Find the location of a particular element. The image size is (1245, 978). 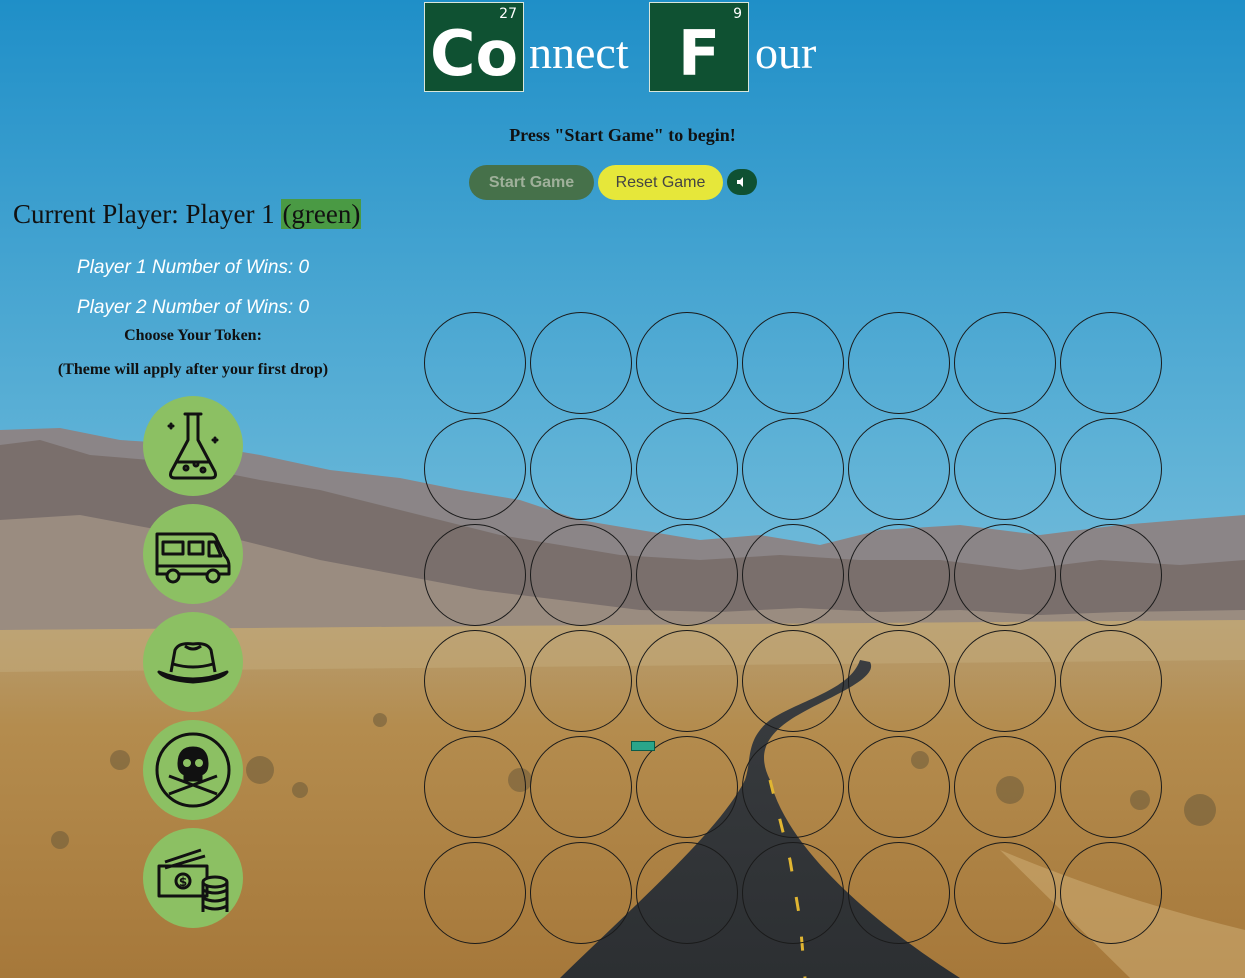

element-tile-cobalt: 27 Co is located at coordinates (474, 47).